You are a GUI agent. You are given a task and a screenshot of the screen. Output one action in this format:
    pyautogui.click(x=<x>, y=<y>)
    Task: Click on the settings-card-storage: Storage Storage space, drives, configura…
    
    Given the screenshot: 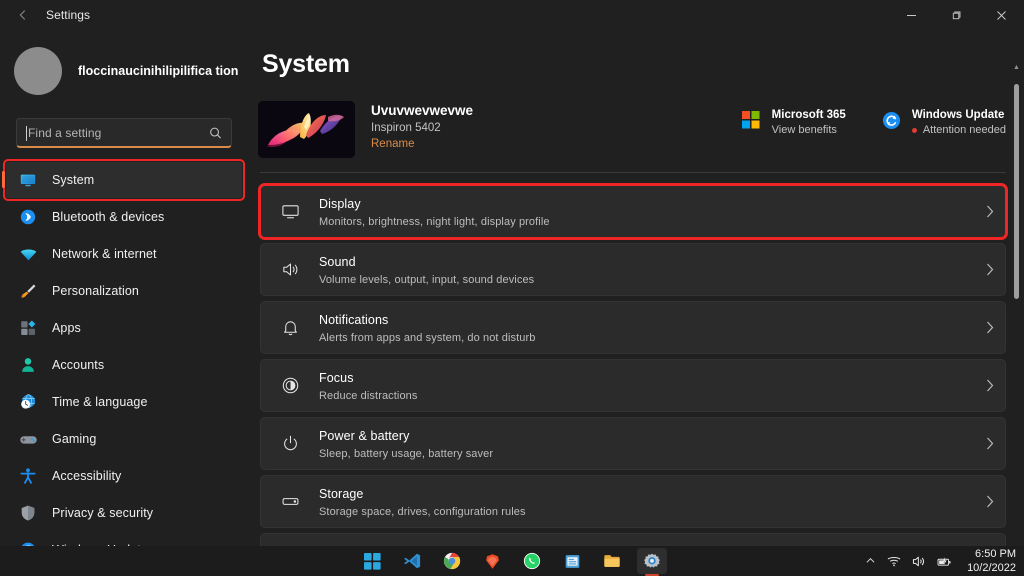 What is the action you would take?
    pyautogui.click(x=633, y=501)
    